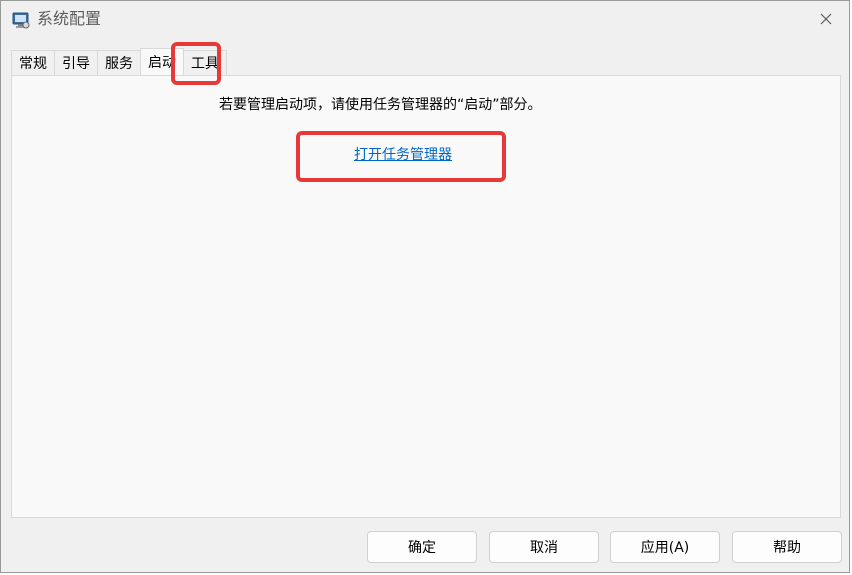 The width and height of the screenshot is (852, 575). I want to click on tab-boot: 引导, so click(76, 62).